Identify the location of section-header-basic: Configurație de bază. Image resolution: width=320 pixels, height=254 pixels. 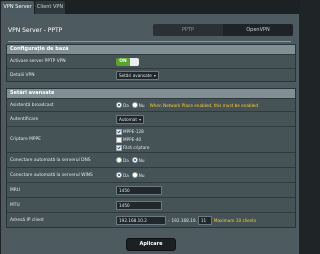
(151, 49).